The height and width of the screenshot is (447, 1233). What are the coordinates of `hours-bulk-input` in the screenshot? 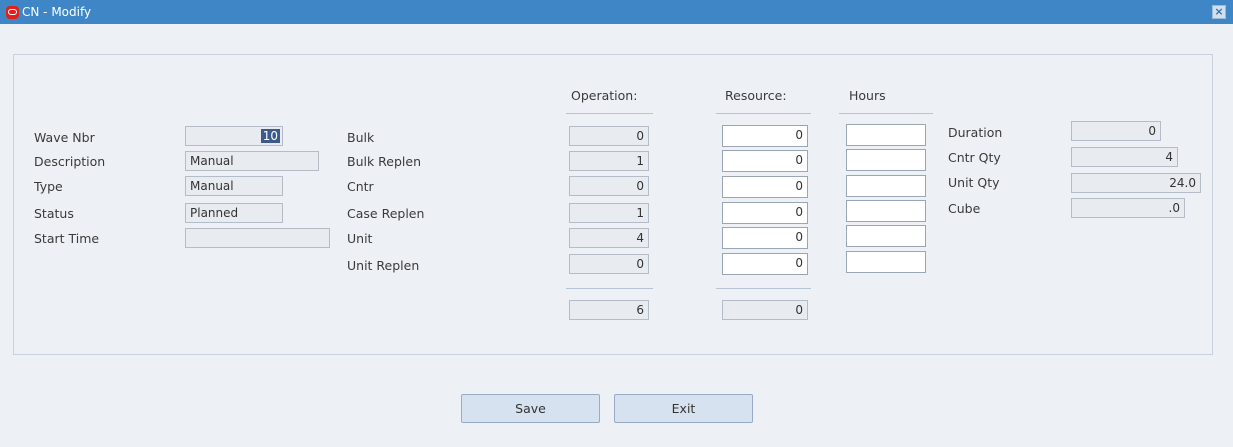 It's located at (886, 135).